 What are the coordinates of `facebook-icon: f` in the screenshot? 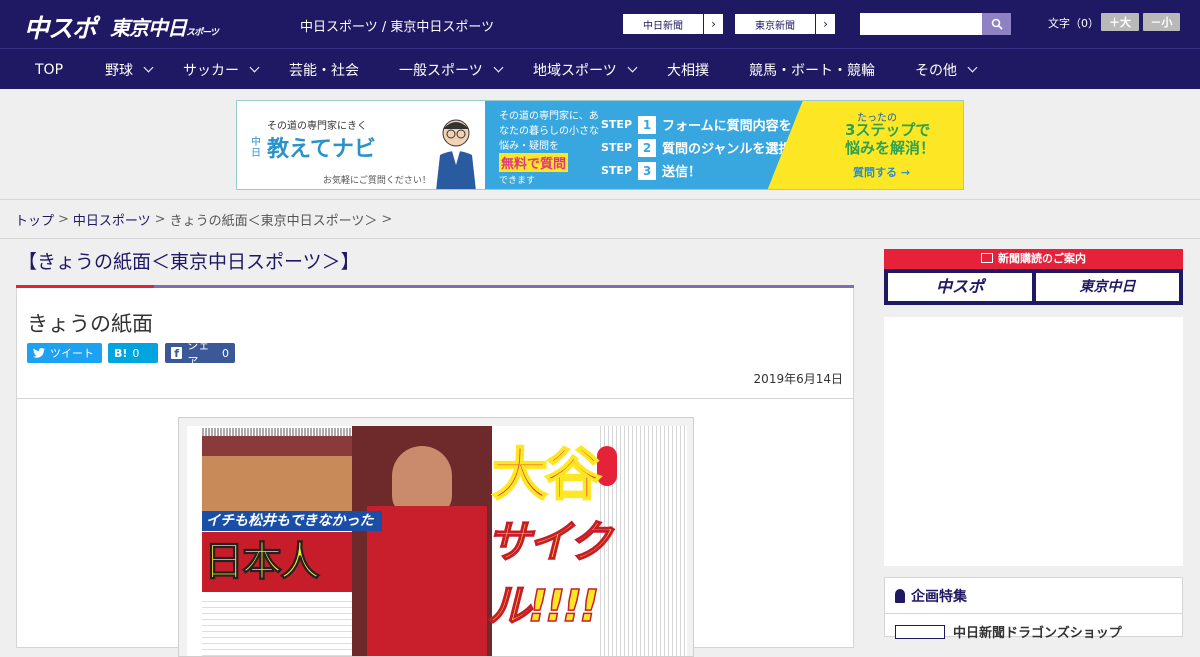 It's located at (177, 353).